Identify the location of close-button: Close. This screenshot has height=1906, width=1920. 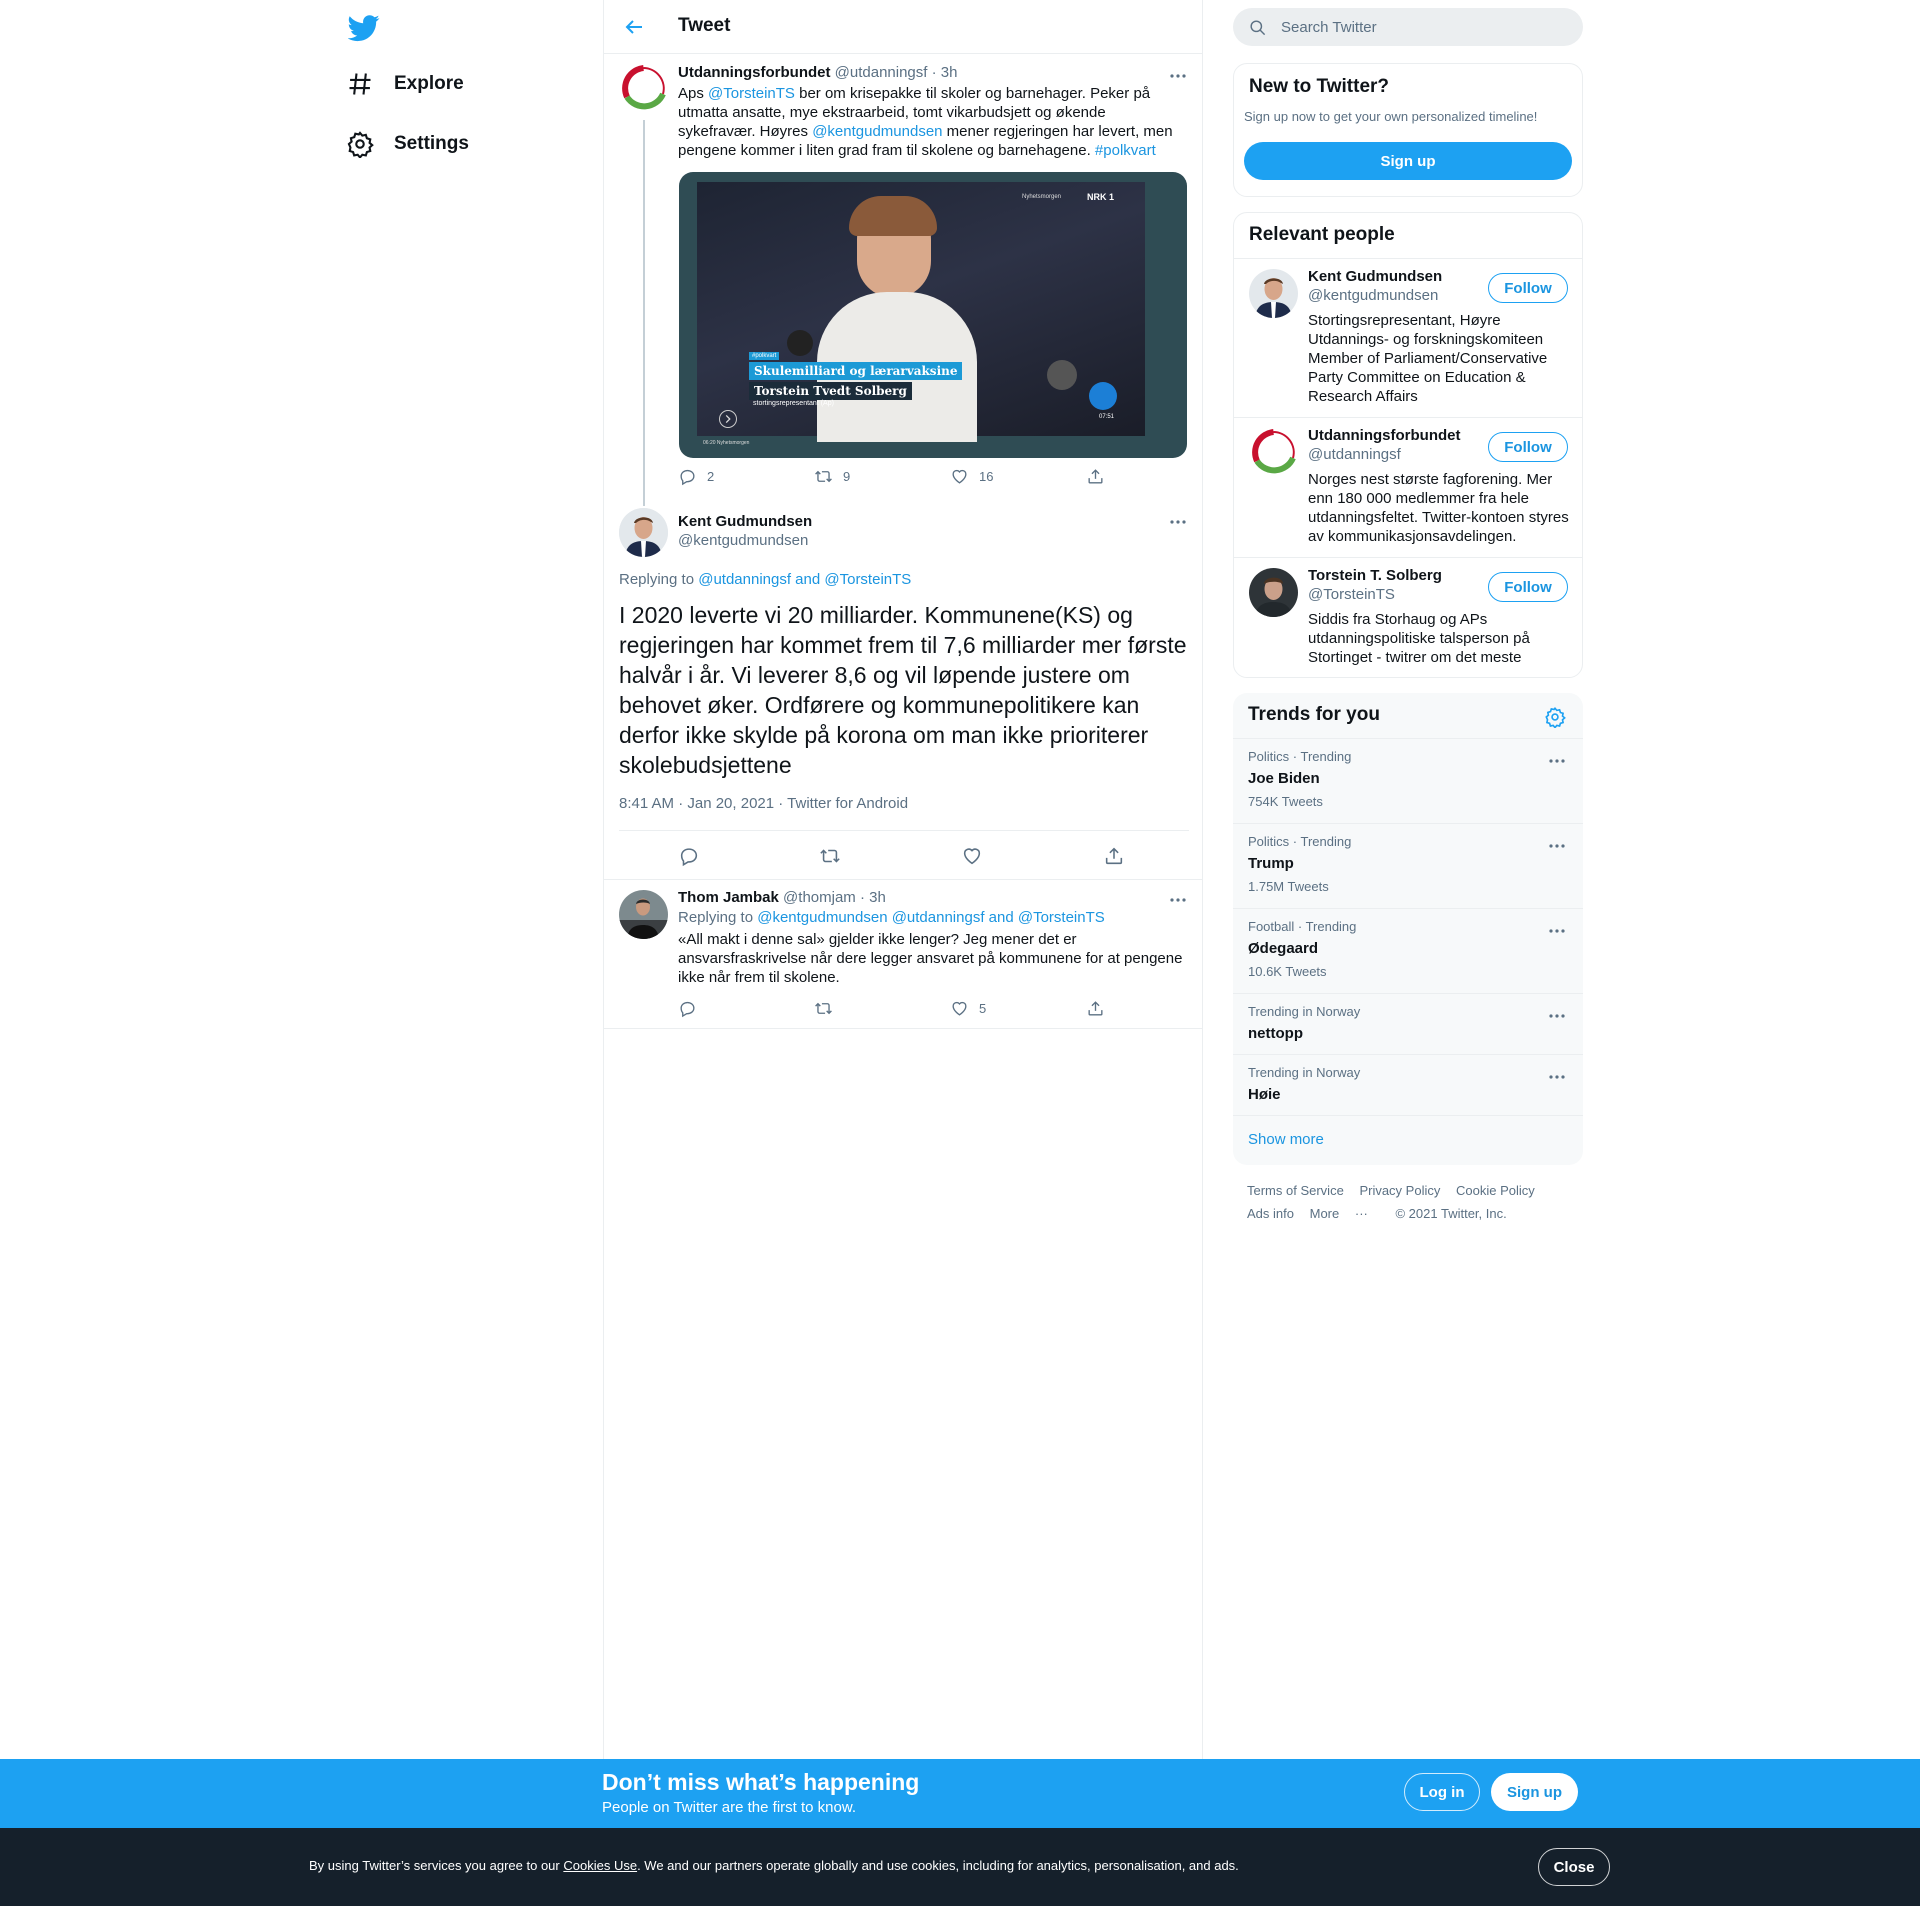
(1574, 1867).